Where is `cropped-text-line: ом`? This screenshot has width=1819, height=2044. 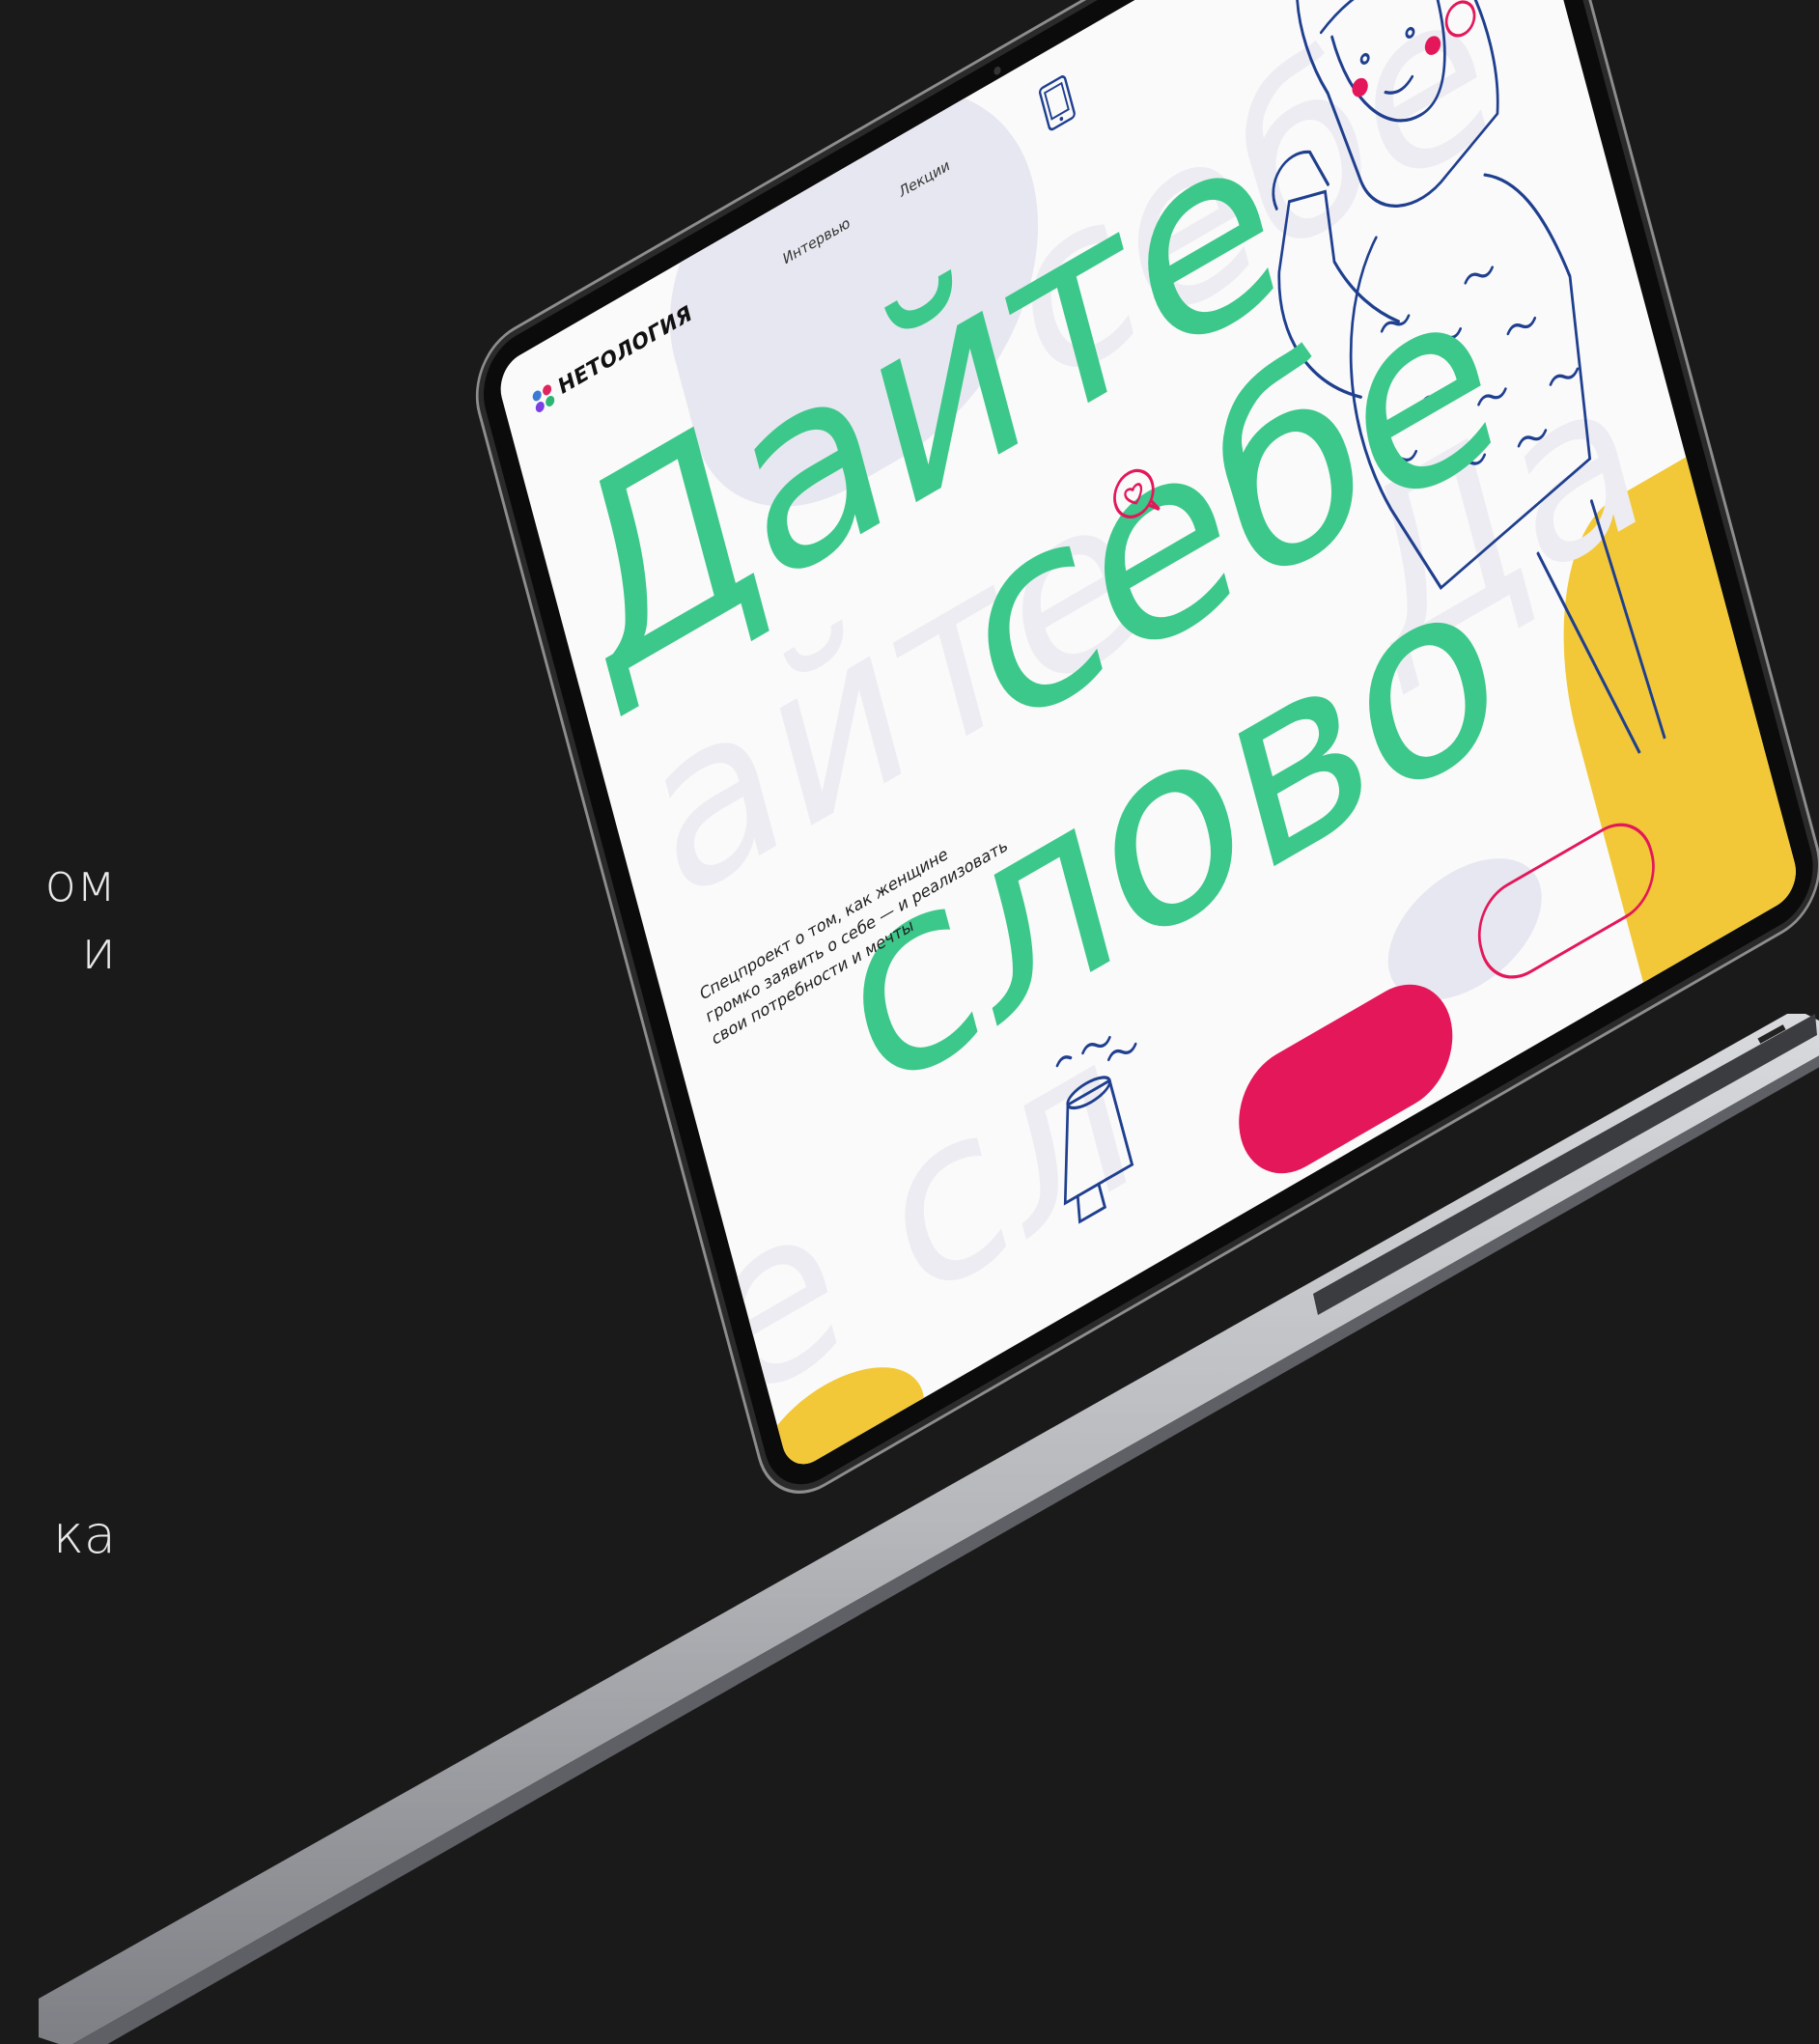 cropped-text-line: ом is located at coordinates (80, 883).